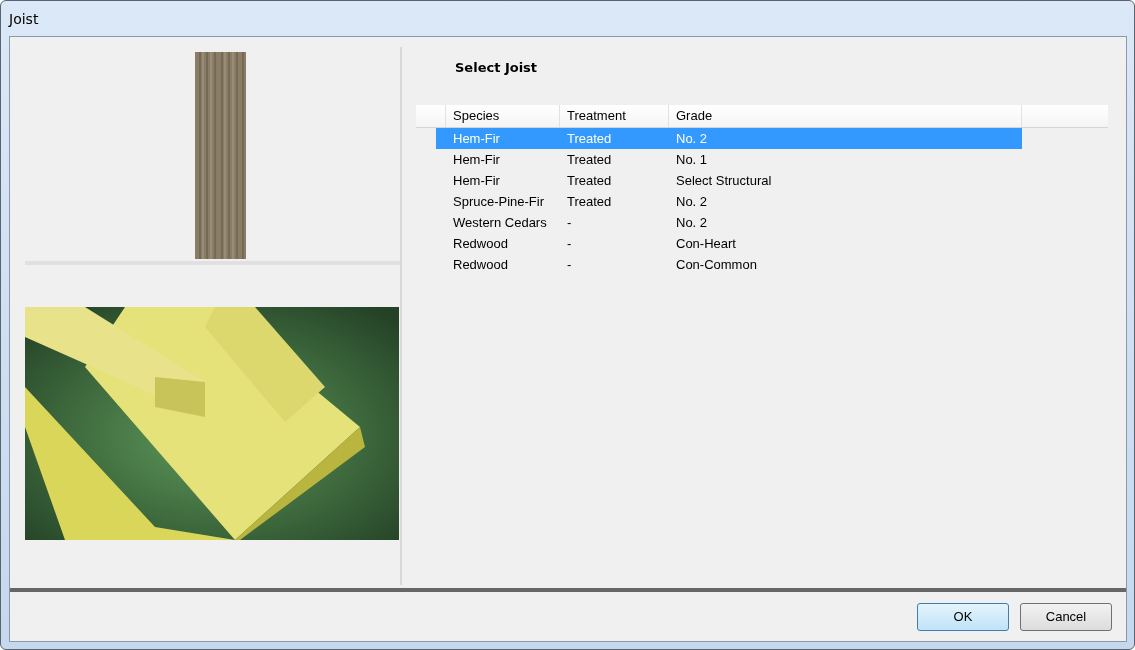 The width and height of the screenshot is (1135, 650). Describe the element at coordinates (729, 159) in the screenshot. I see `table-row: Hem-Fir Treated No. 1` at that location.